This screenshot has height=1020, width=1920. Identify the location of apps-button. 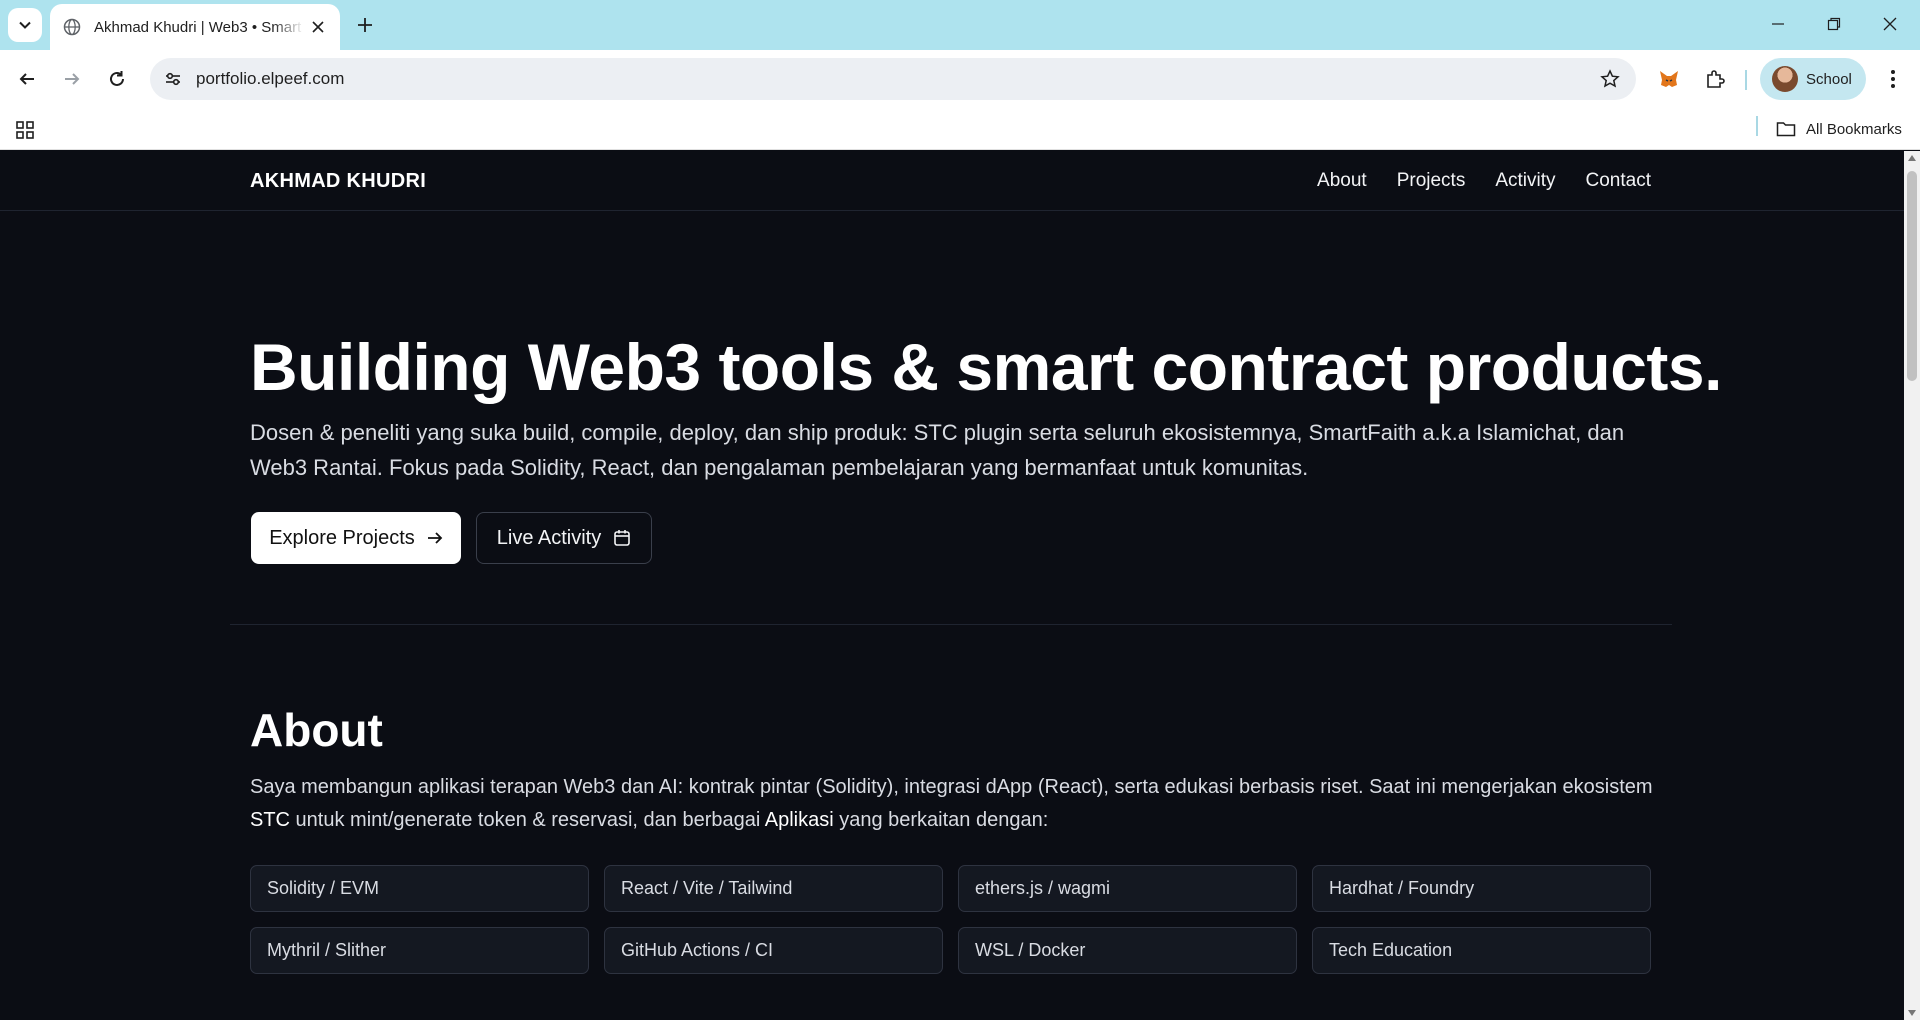
(25, 130).